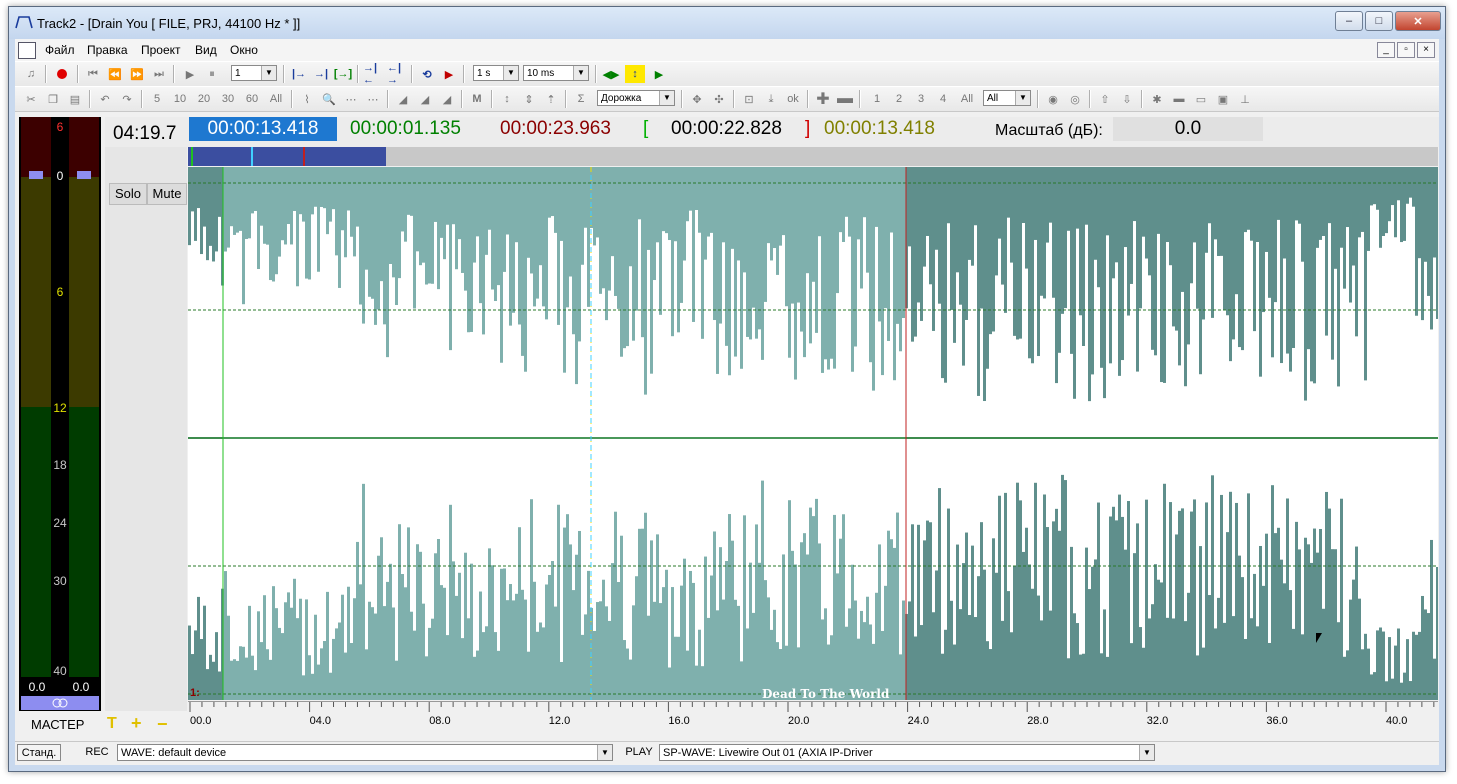 This screenshot has height=784, width=1457. What do you see at coordinates (137, 74) in the screenshot?
I see `forward-button: ⏩` at bounding box center [137, 74].